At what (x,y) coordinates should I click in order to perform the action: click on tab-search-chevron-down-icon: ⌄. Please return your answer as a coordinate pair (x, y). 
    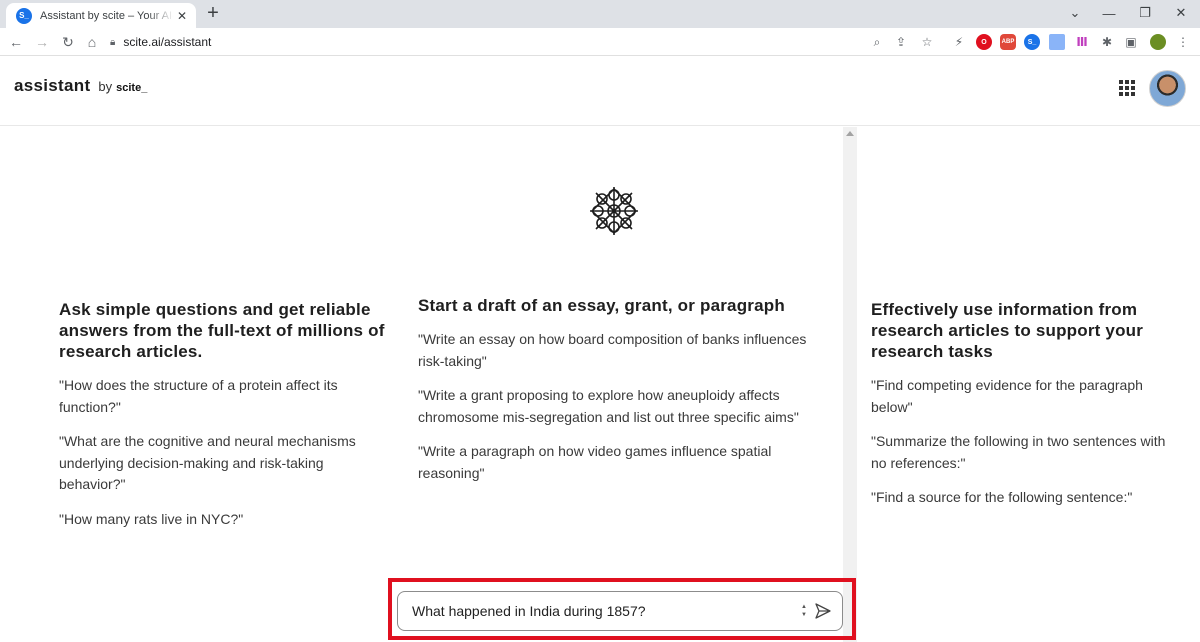
    Looking at the image, I should click on (1075, 13).